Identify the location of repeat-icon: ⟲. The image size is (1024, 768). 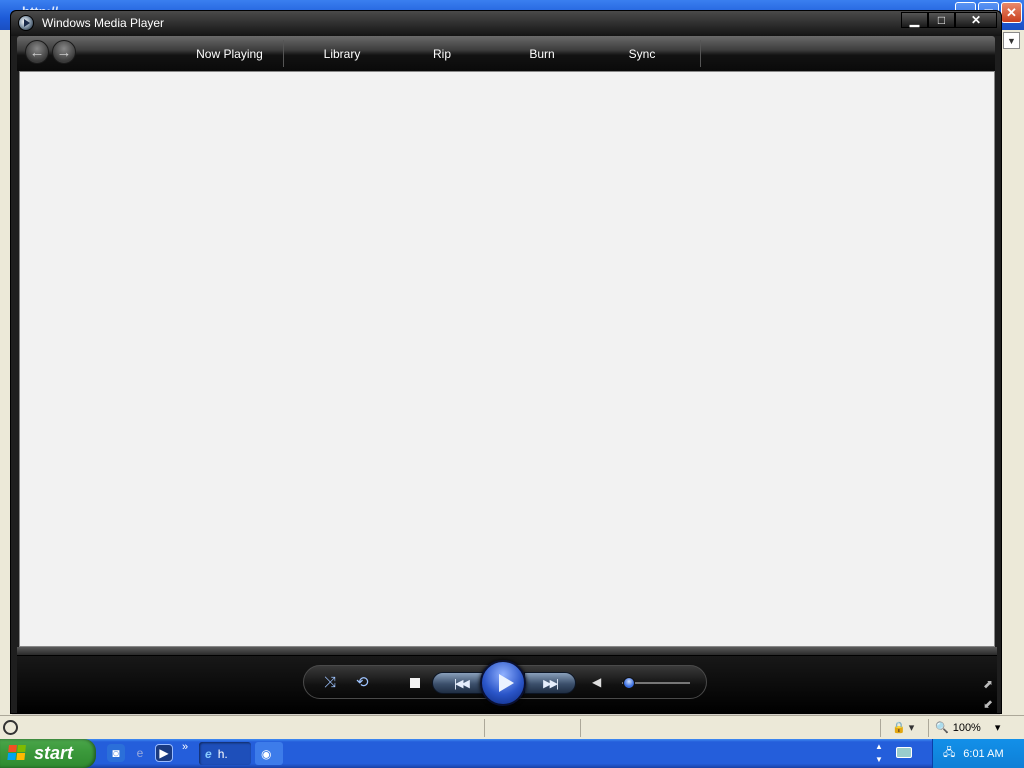
(362, 682).